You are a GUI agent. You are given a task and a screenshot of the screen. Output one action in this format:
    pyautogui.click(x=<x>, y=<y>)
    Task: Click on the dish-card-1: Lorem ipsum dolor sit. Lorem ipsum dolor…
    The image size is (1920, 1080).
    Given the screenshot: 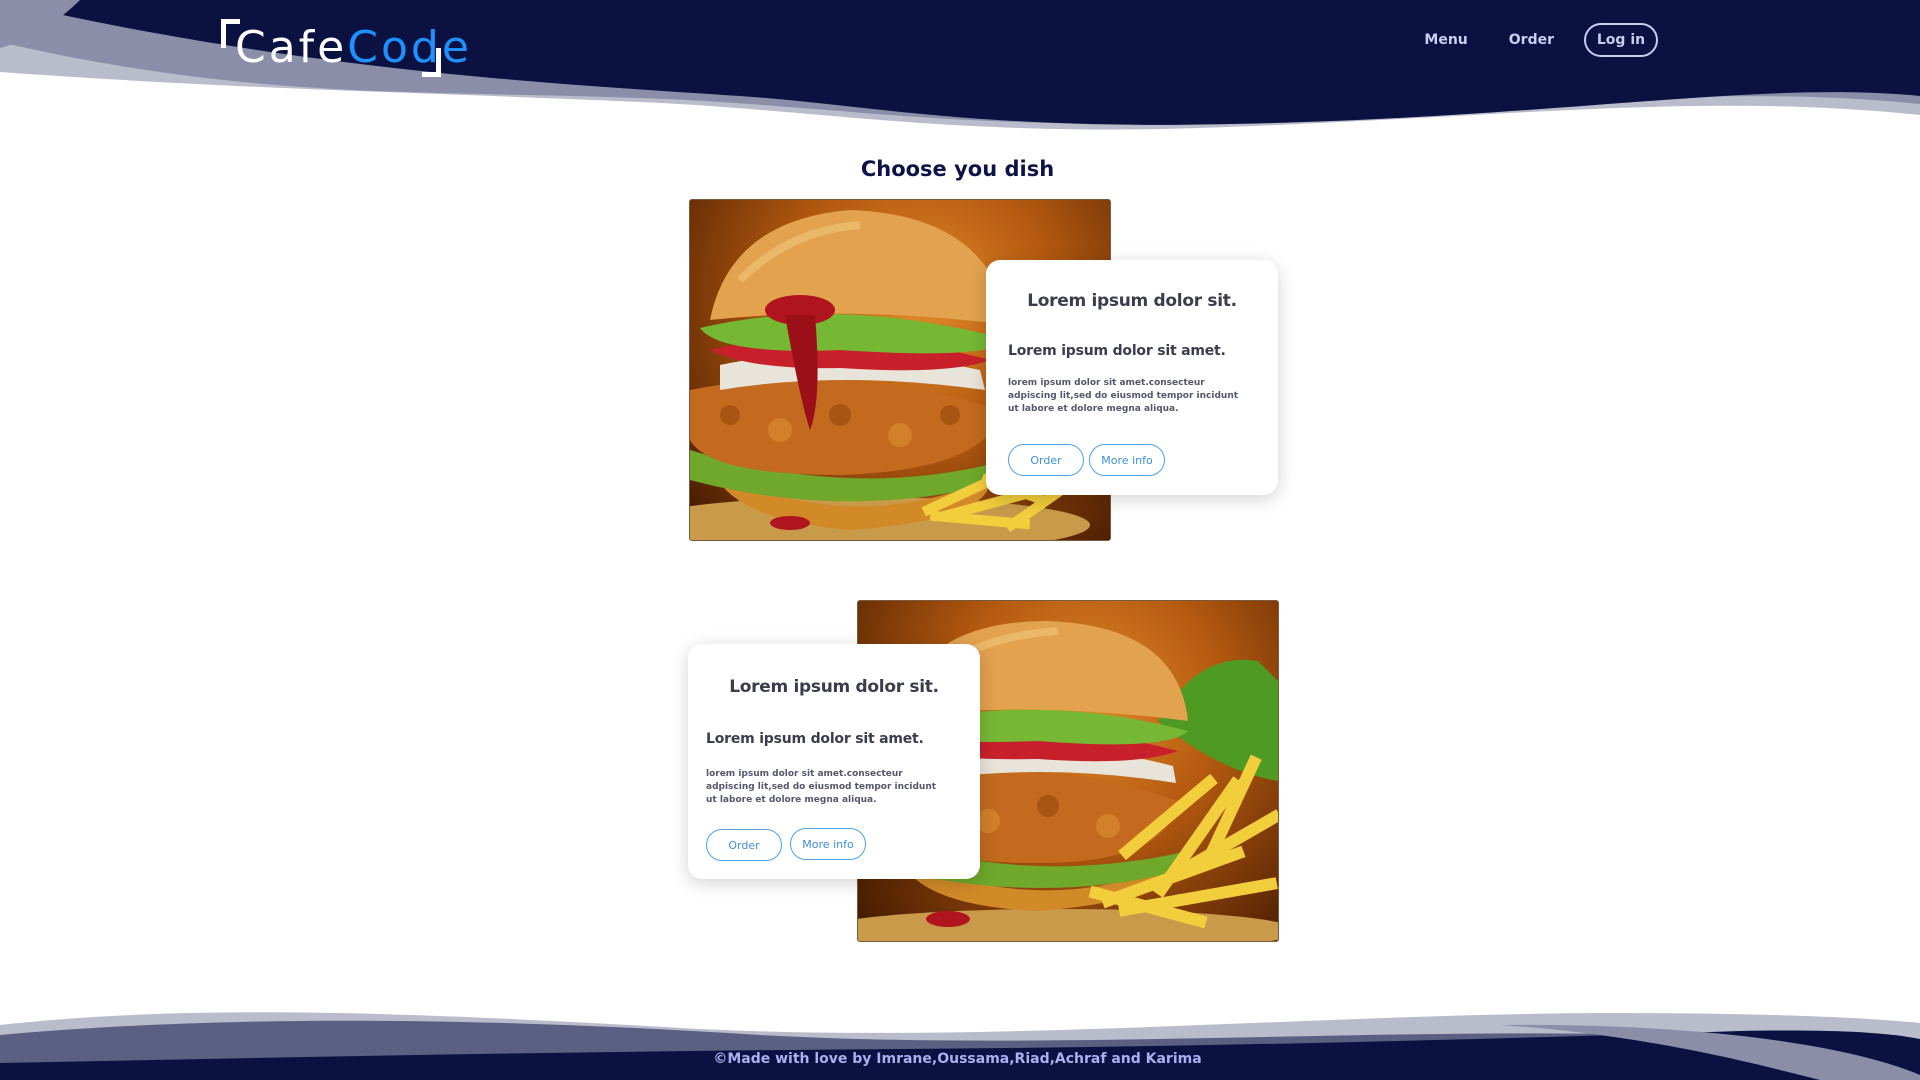 What is the action you would take?
    pyautogui.click(x=1132, y=377)
    